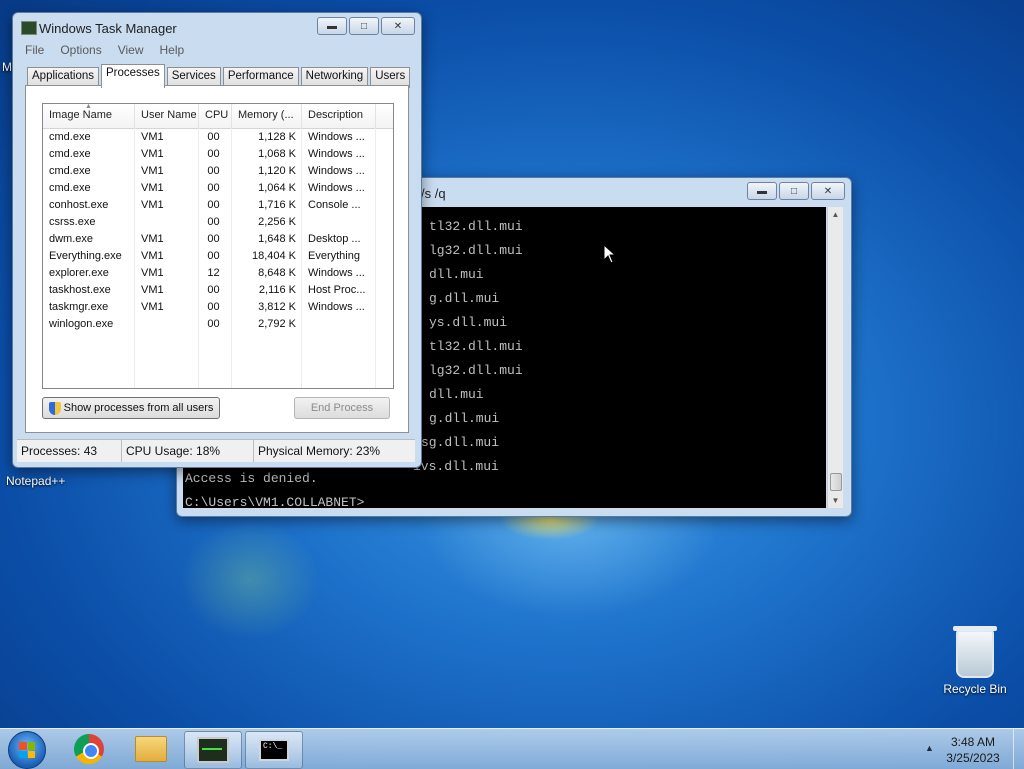 The height and width of the screenshot is (769, 1024). Describe the element at coordinates (80, 52) in the screenshot. I see `menu-options: Options` at that location.